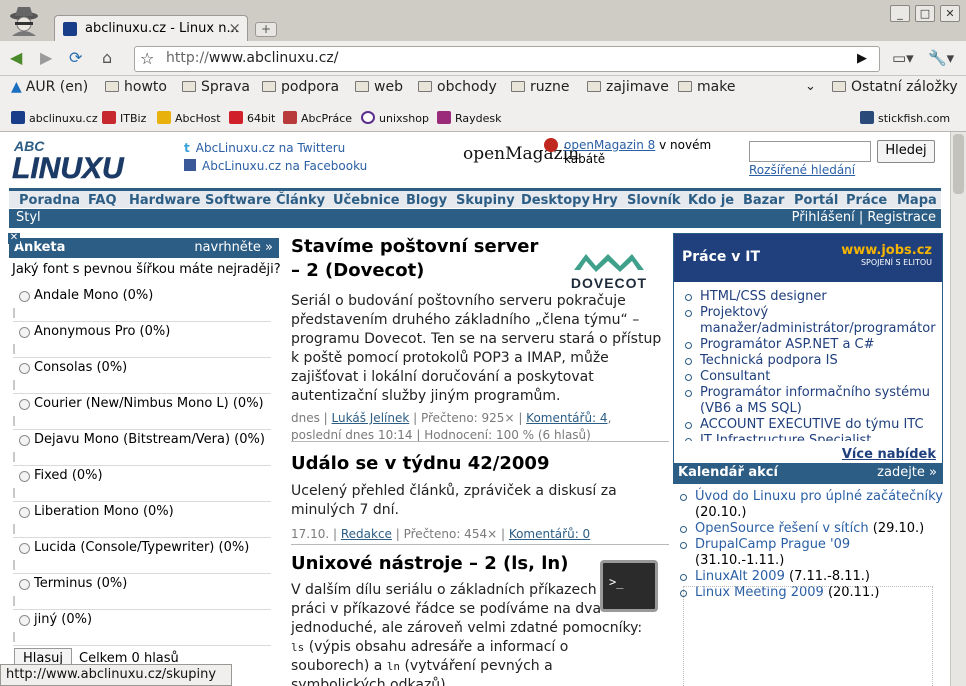  I want to click on bookmark-folder-web: web, so click(379, 87).